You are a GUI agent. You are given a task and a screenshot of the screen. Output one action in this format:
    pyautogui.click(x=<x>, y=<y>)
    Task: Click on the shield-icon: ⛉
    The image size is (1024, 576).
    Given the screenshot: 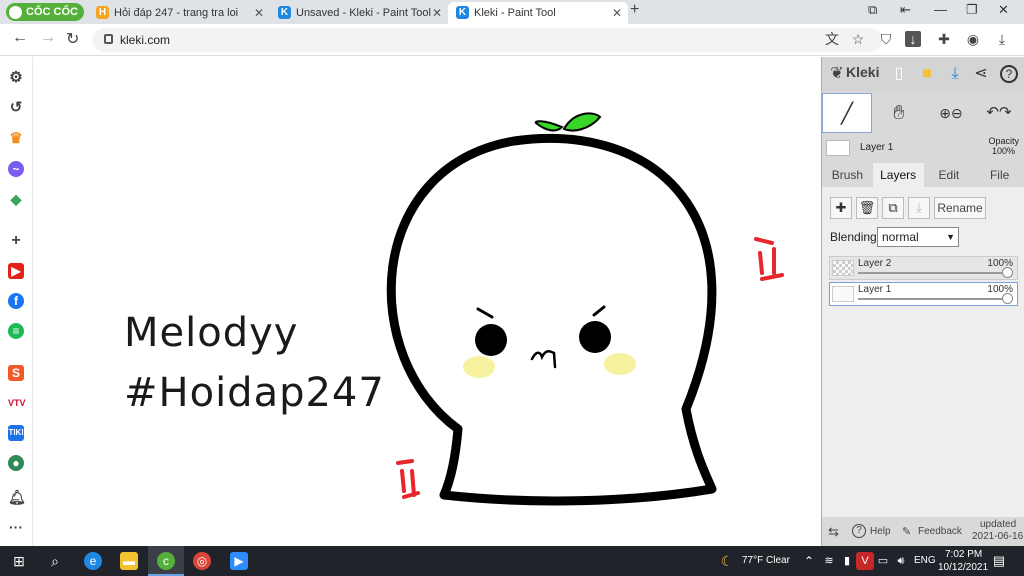 What is the action you would take?
    pyautogui.click(x=886, y=39)
    